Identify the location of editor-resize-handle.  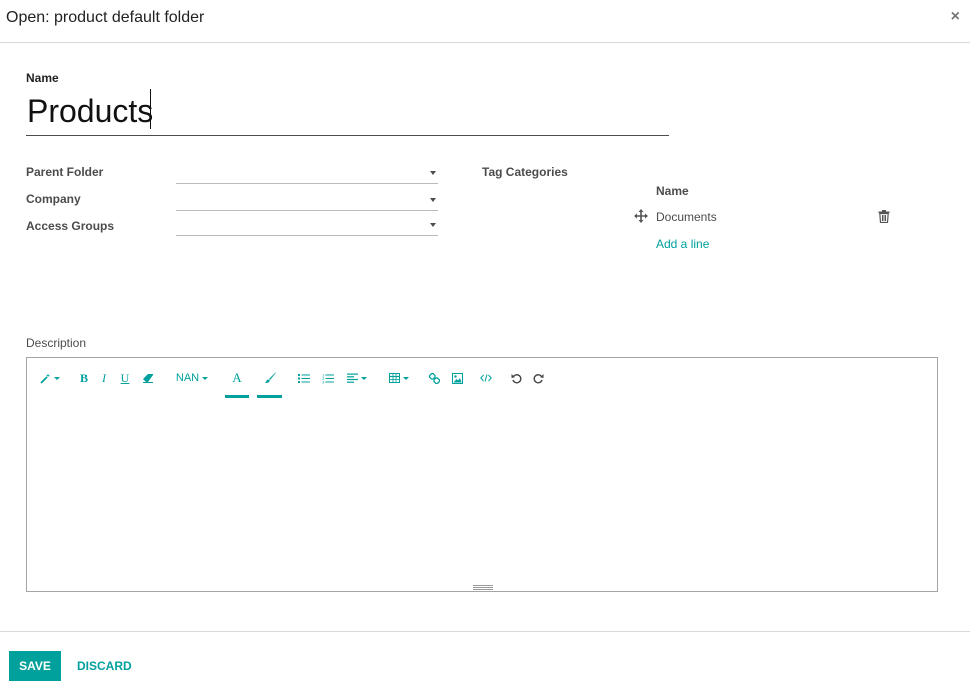
(483, 587).